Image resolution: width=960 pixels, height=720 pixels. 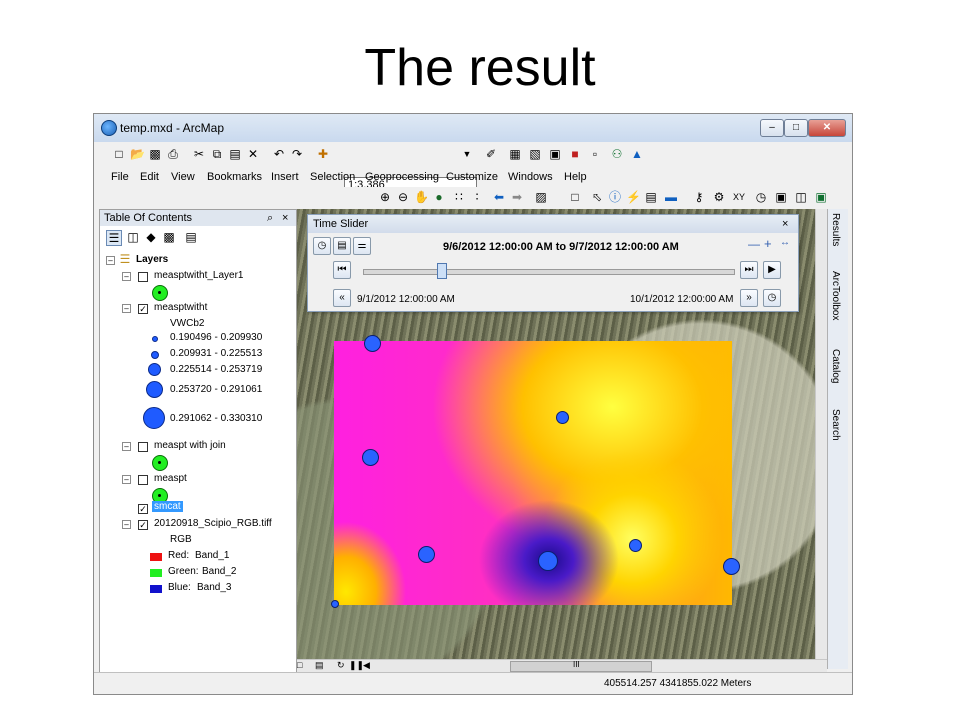 I want to click on clear-selection-icon: □, so click(x=575, y=197).